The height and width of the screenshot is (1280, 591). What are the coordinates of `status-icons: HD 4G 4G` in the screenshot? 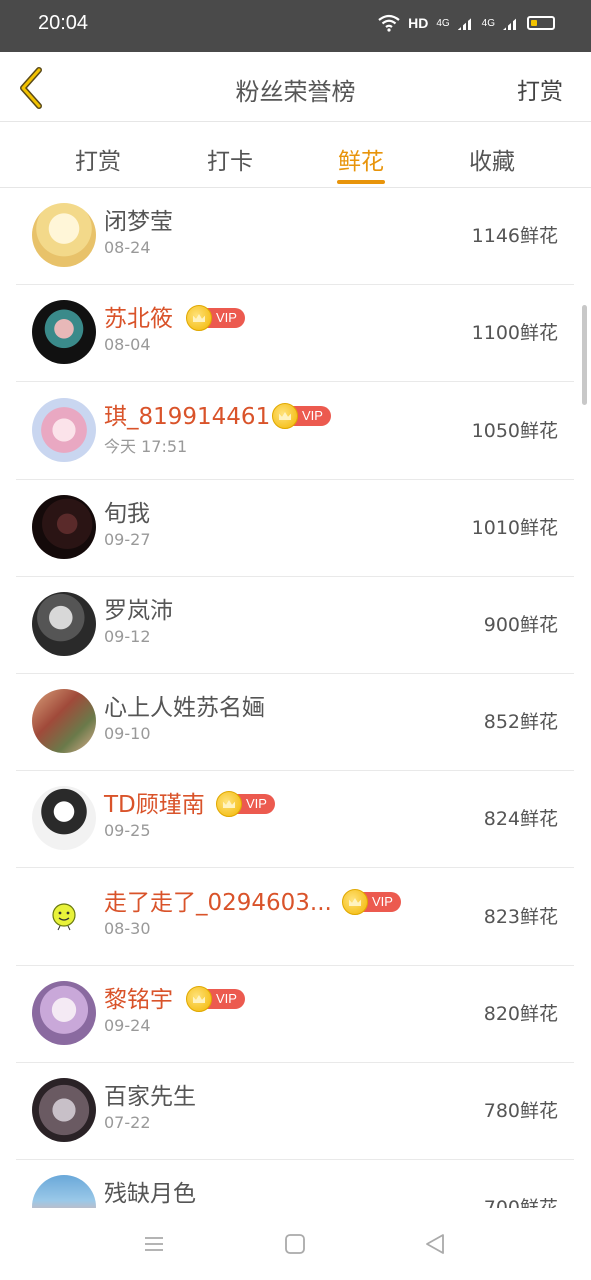 It's located at (466, 23).